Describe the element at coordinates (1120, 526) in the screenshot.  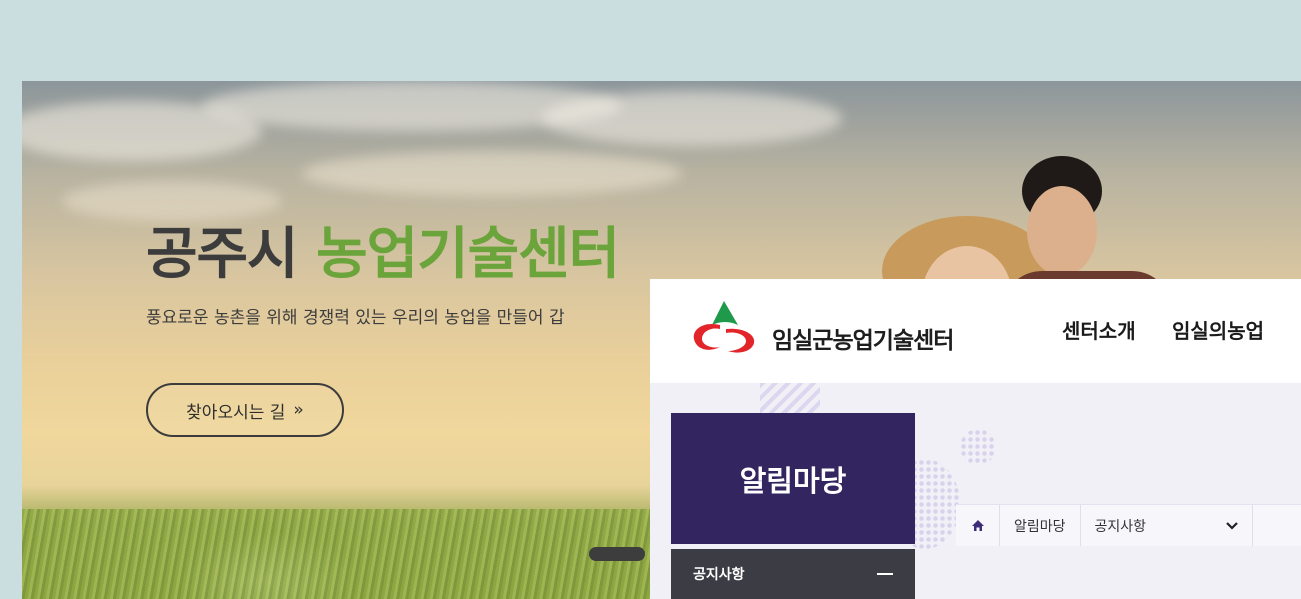
I see `breadcrumb-current-label: 공지사항` at that location.